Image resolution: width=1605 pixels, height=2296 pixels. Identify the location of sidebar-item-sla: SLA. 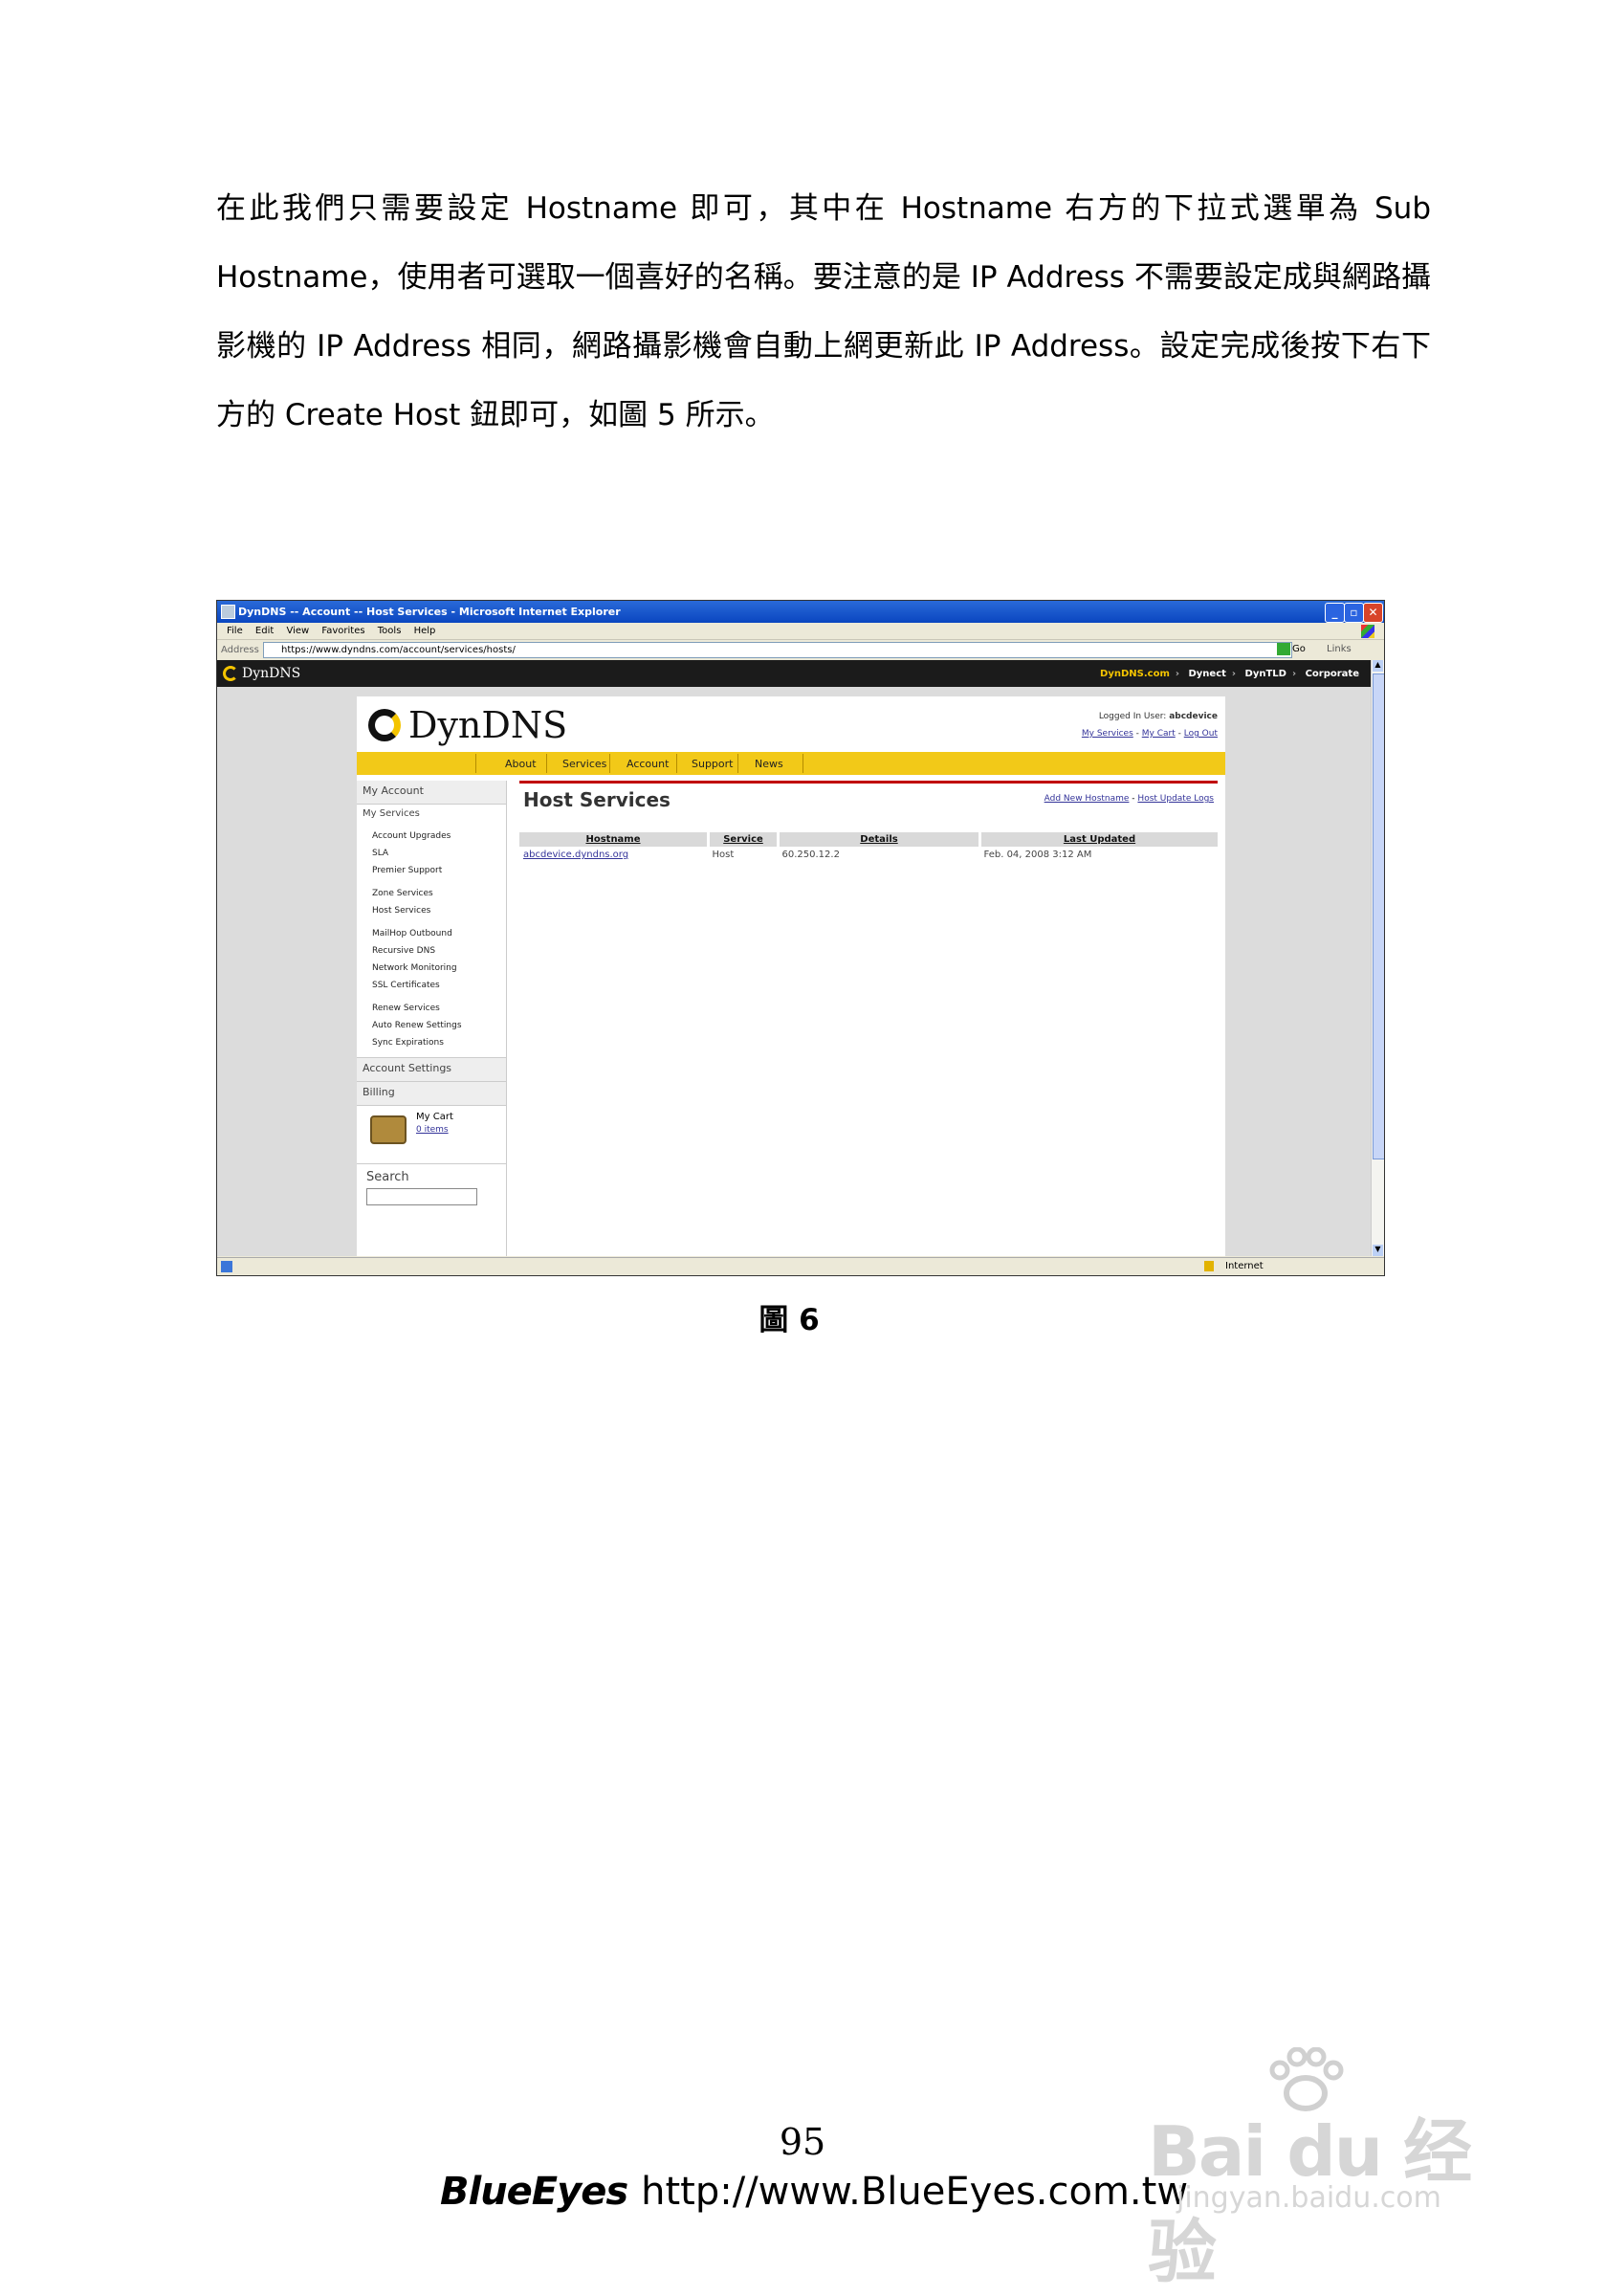
(431, 853).